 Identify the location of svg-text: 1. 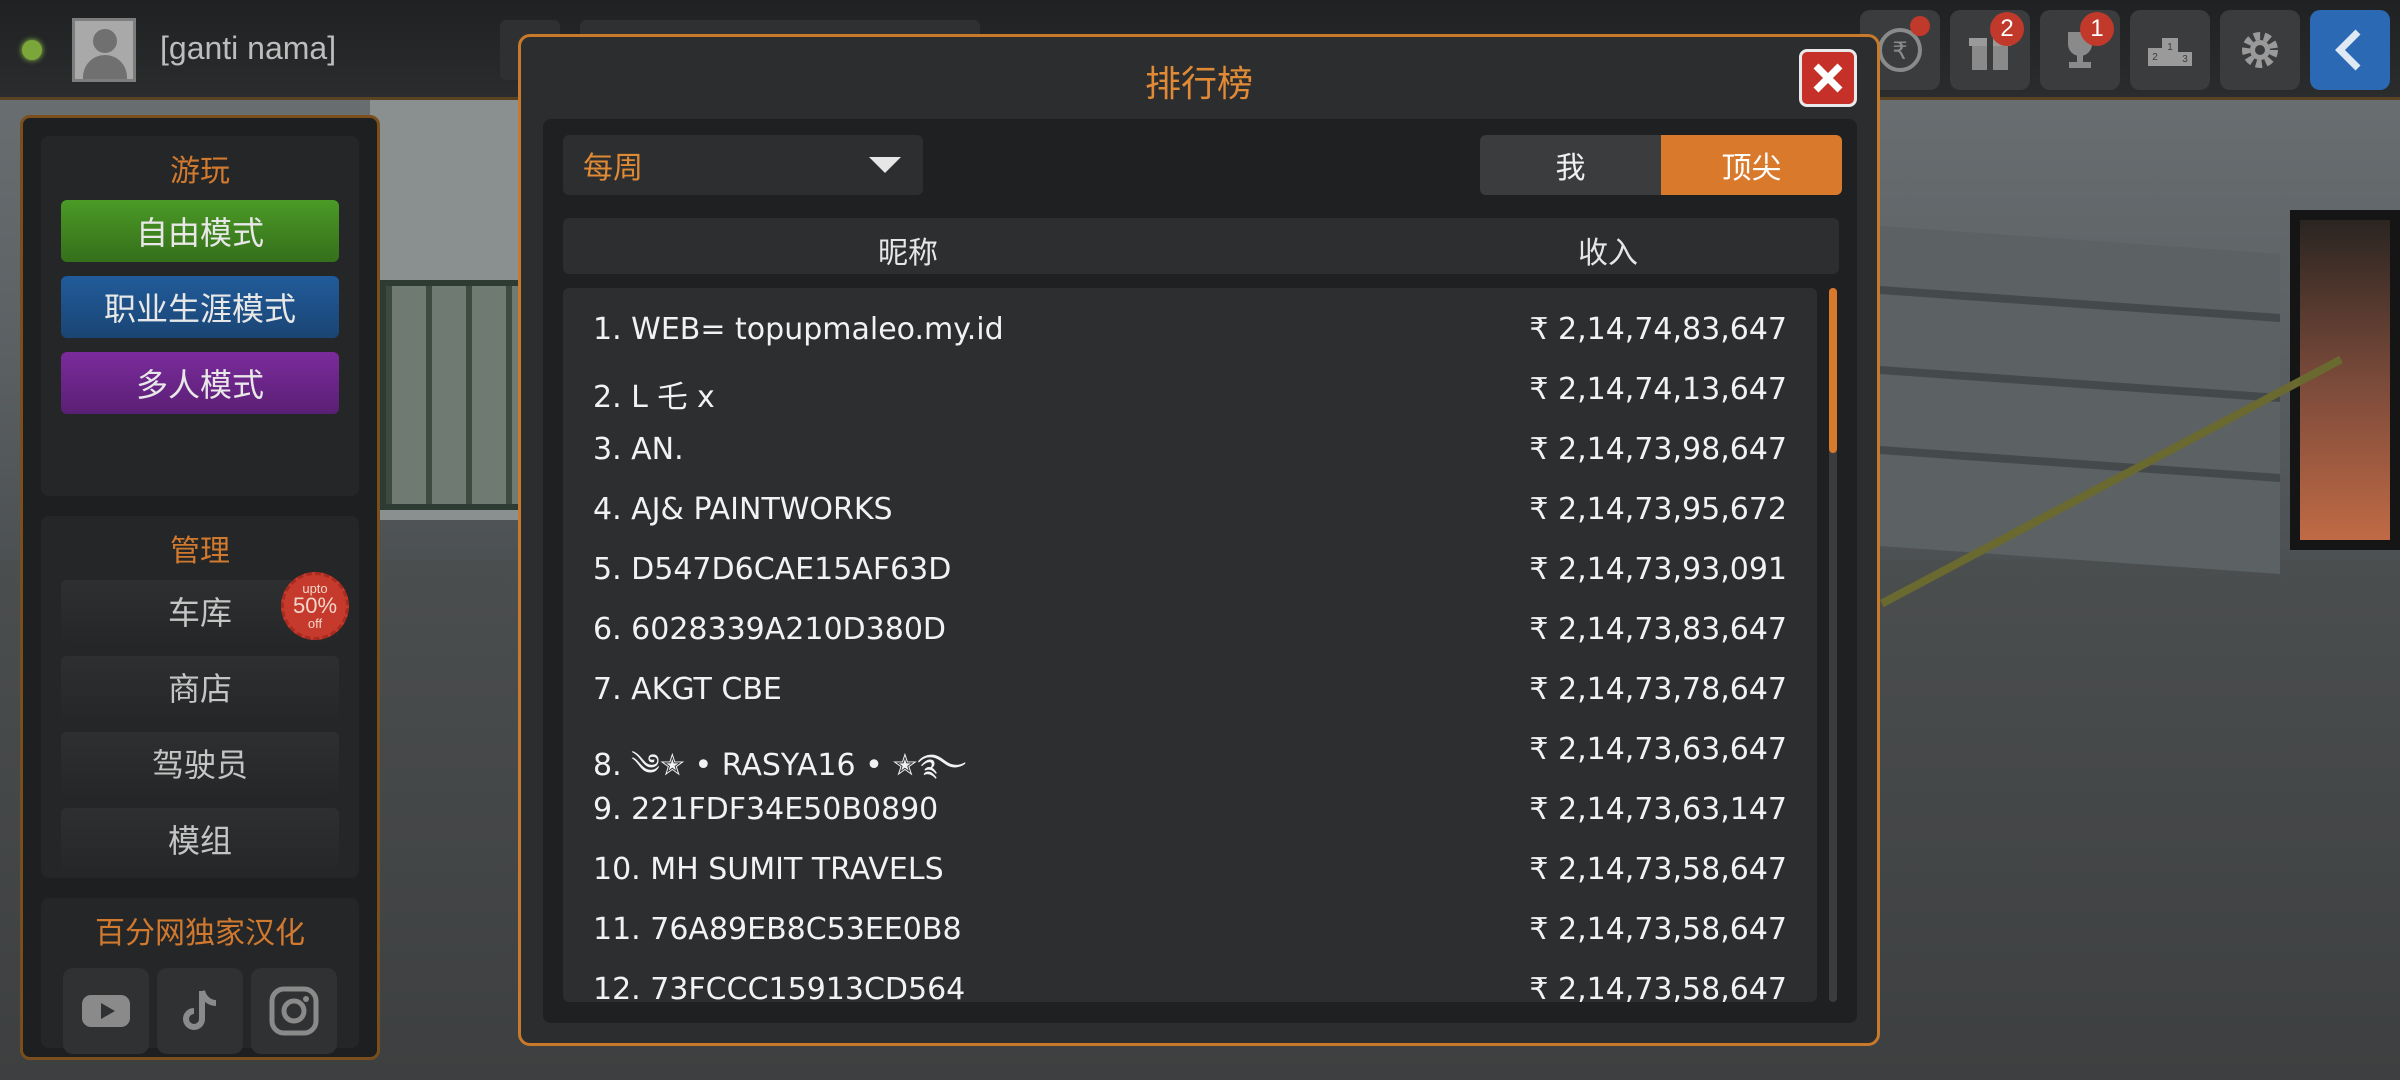
(2170, 47).